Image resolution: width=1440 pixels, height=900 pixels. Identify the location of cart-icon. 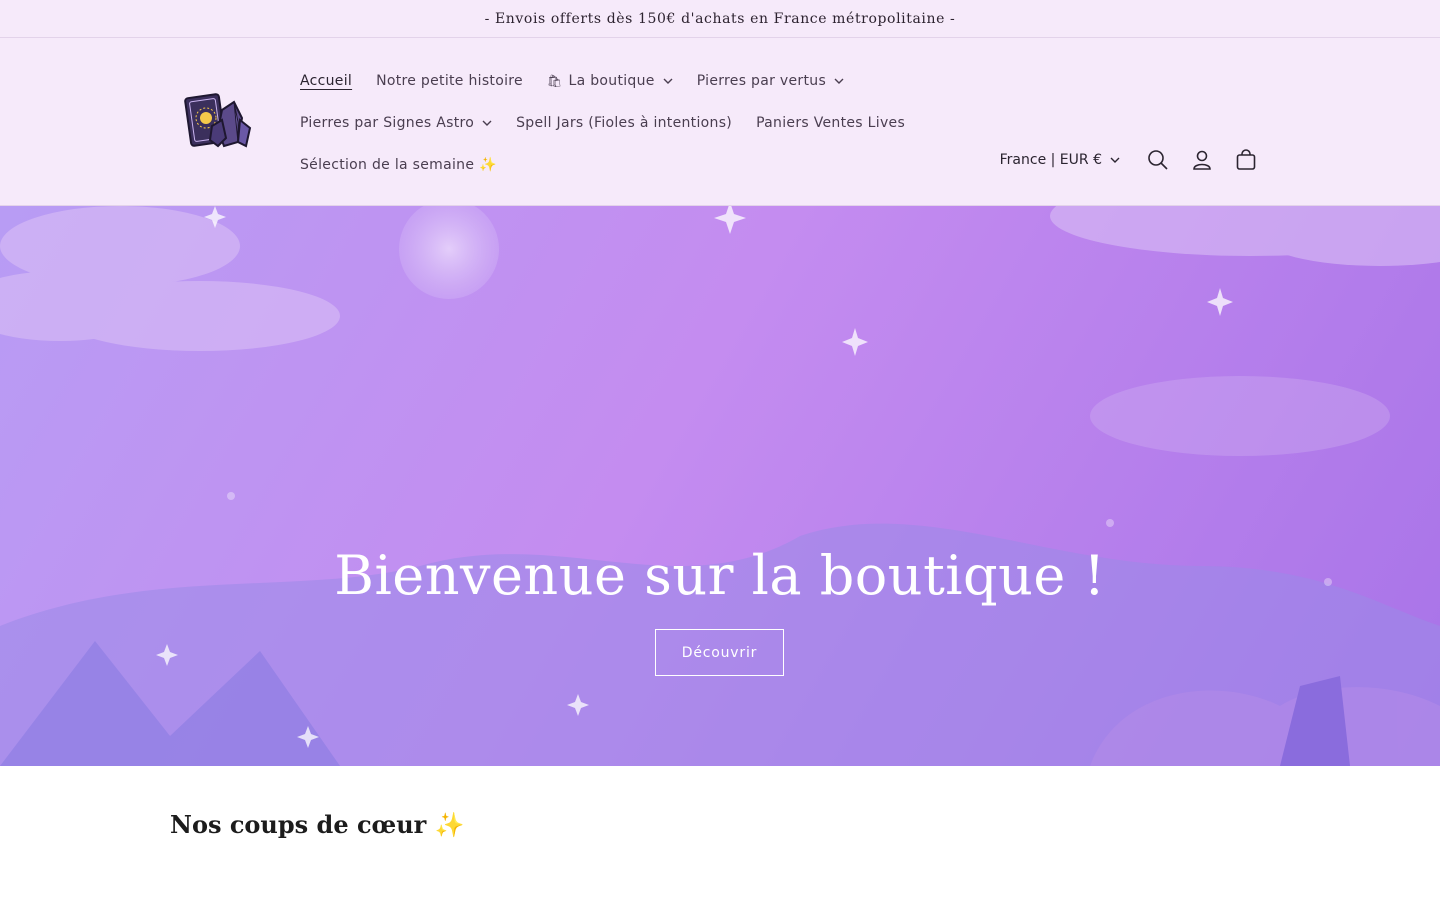
(1246, 159).